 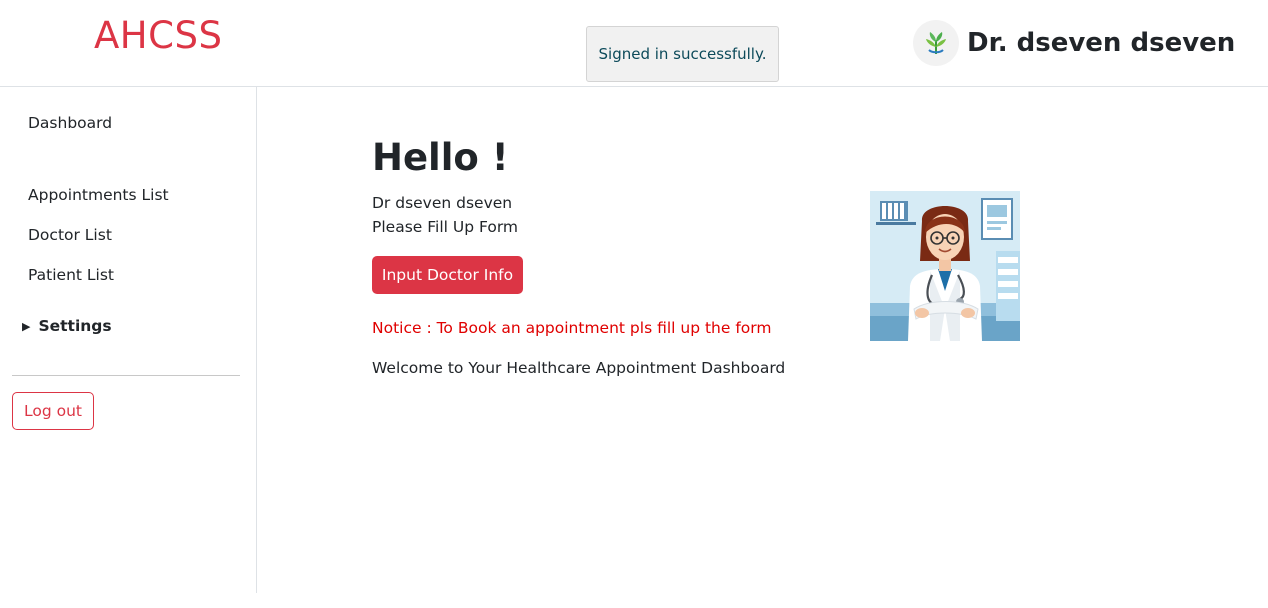 What do you see at coordinates (440, 157) in the screenshot?
I see `greeting-heading: Hello !` at bounding box center [440, 157].